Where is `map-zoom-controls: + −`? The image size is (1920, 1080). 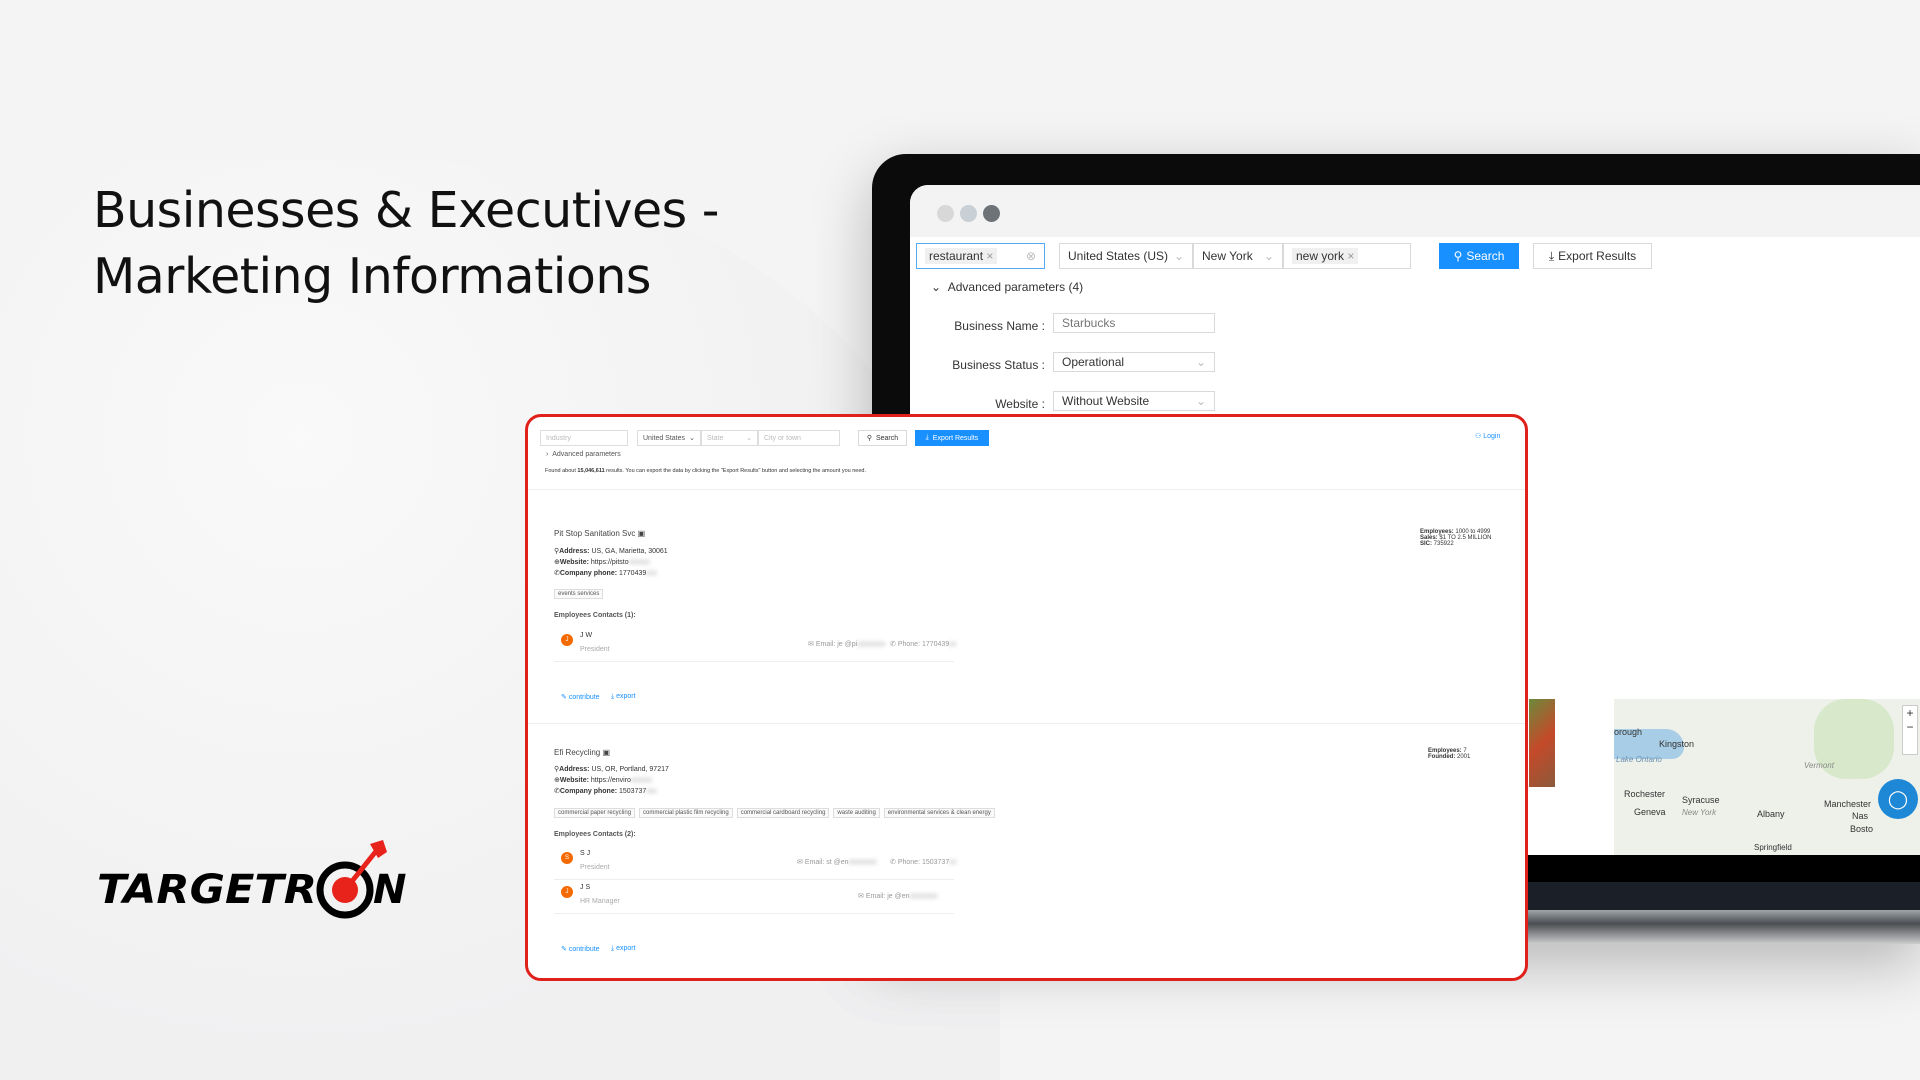
map-zoom-controls: + − is located at coordinates (1910, 730).